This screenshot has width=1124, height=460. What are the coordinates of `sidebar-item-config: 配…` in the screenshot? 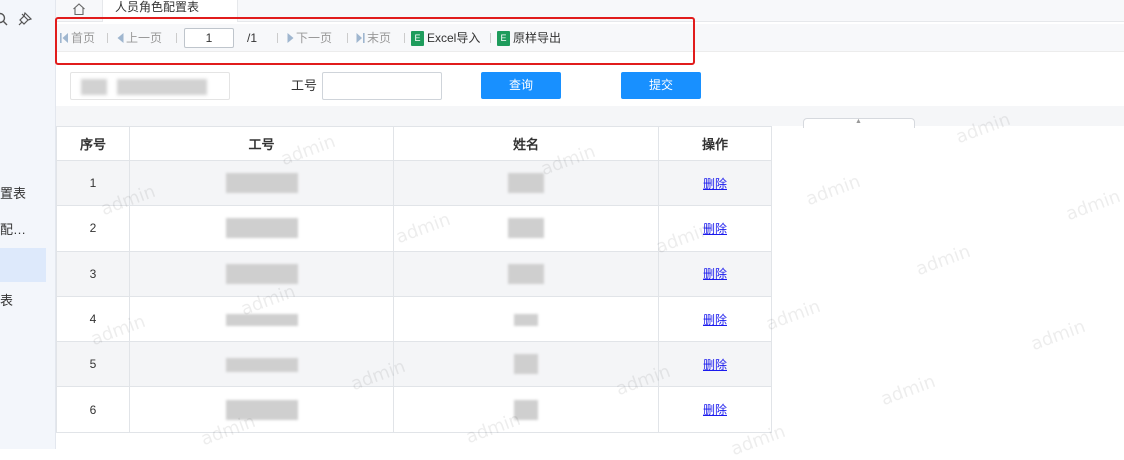 It's located at (23, 230).